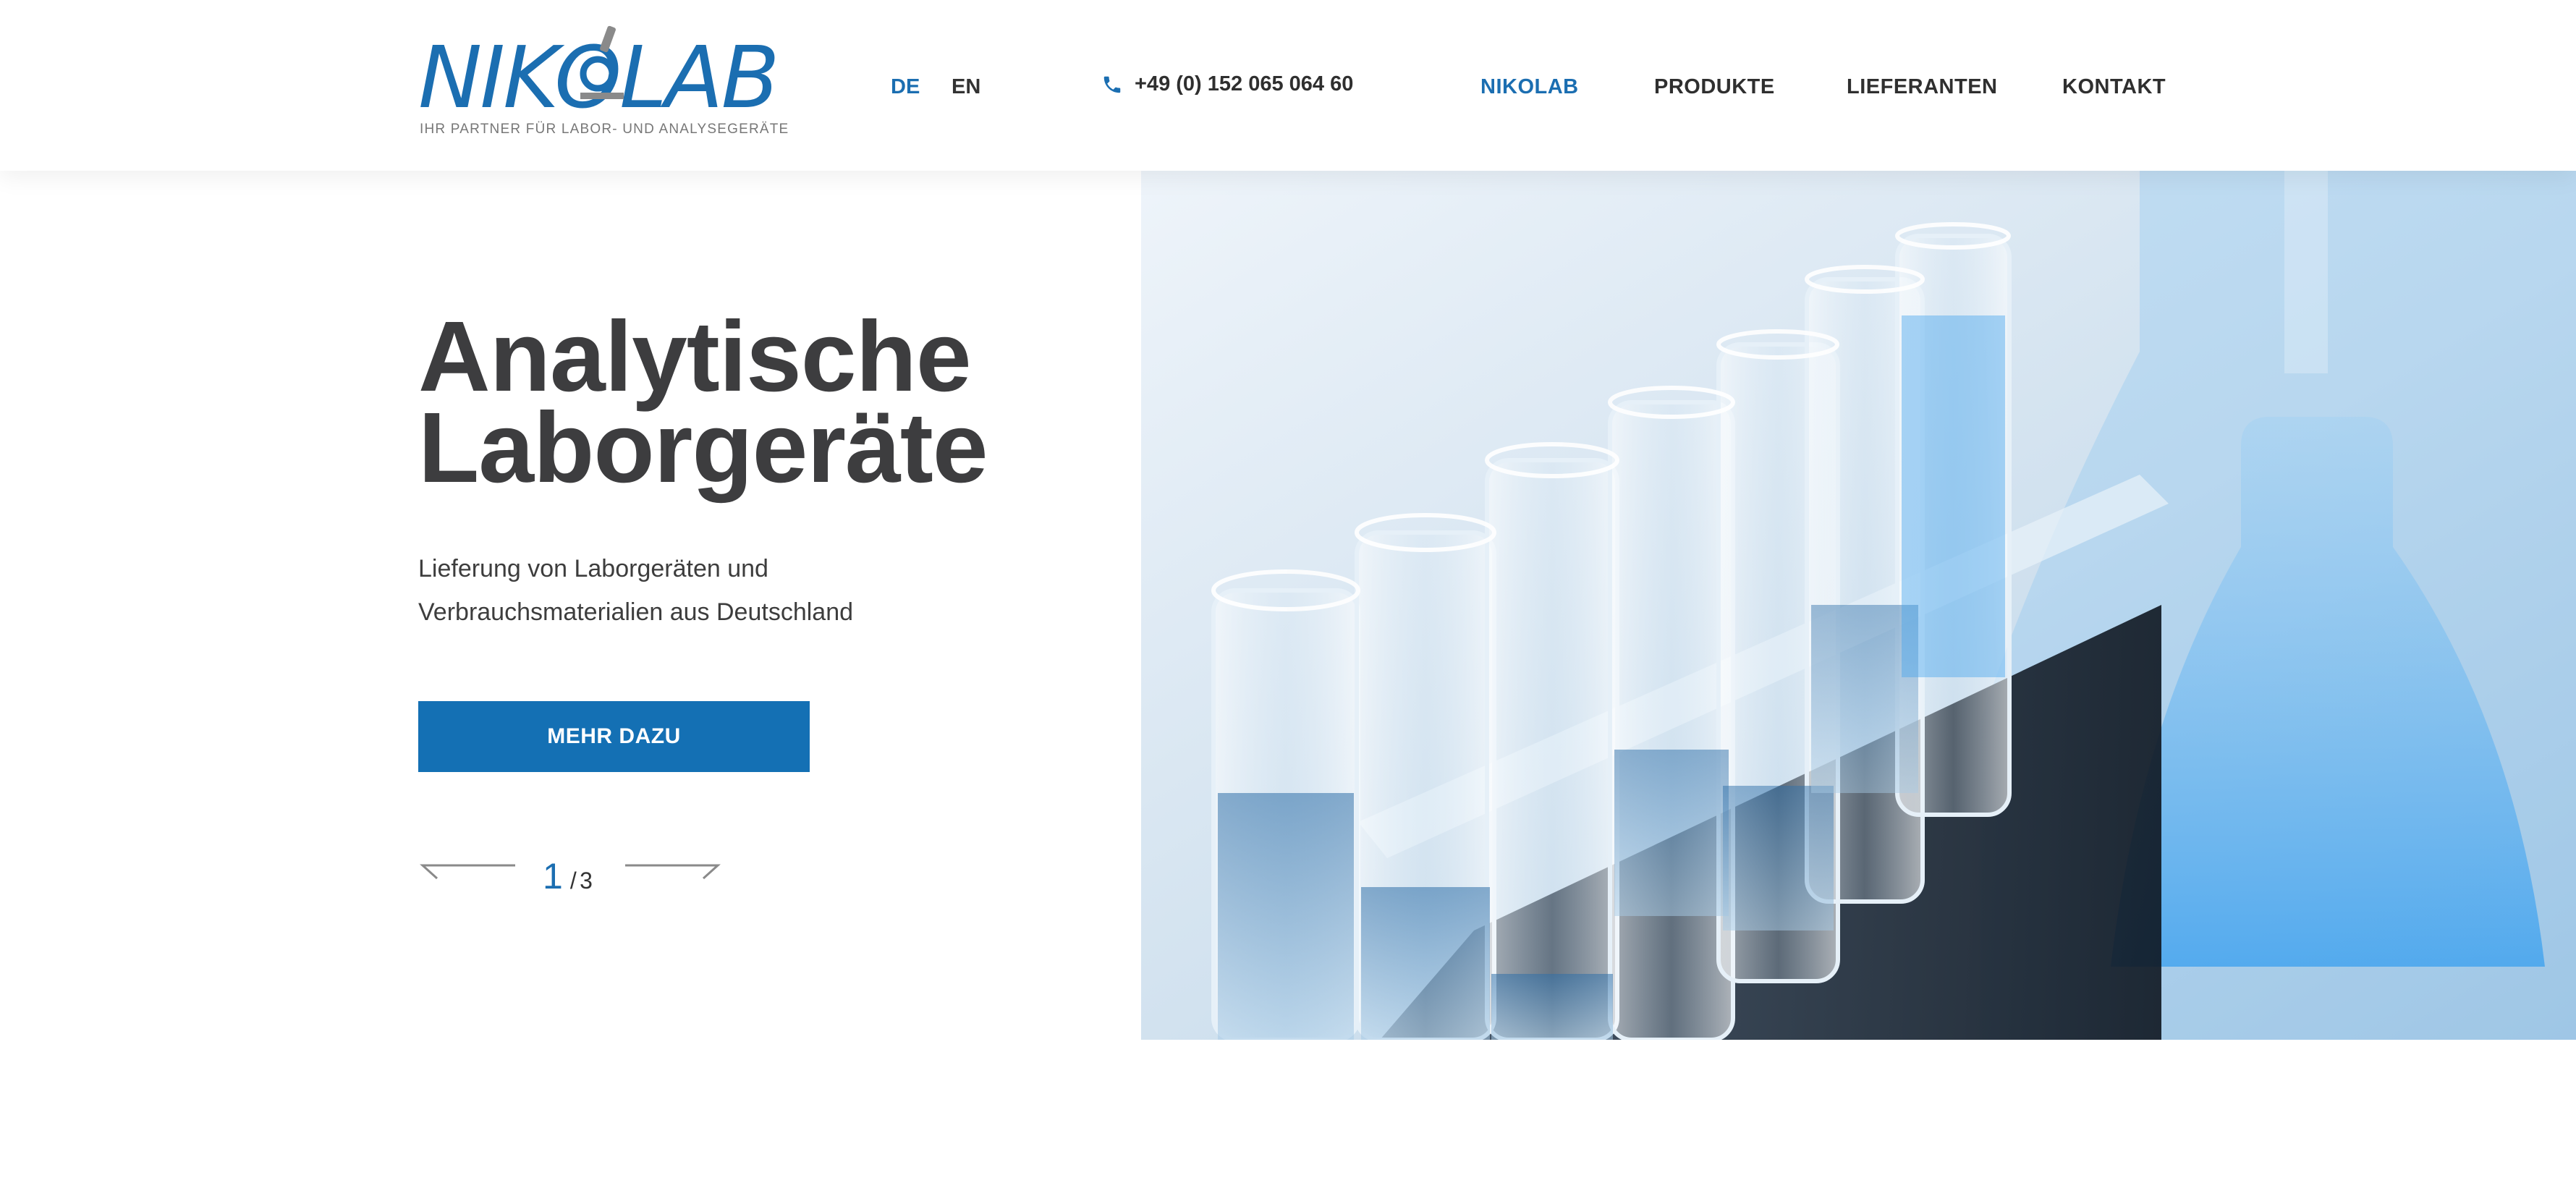 The image size is (2576, 1204). Describe the element at coordinates (593, 568) in the screenshot. I see `hero-subtitle-line: Lieferung von Laborgeräten und` at that location.